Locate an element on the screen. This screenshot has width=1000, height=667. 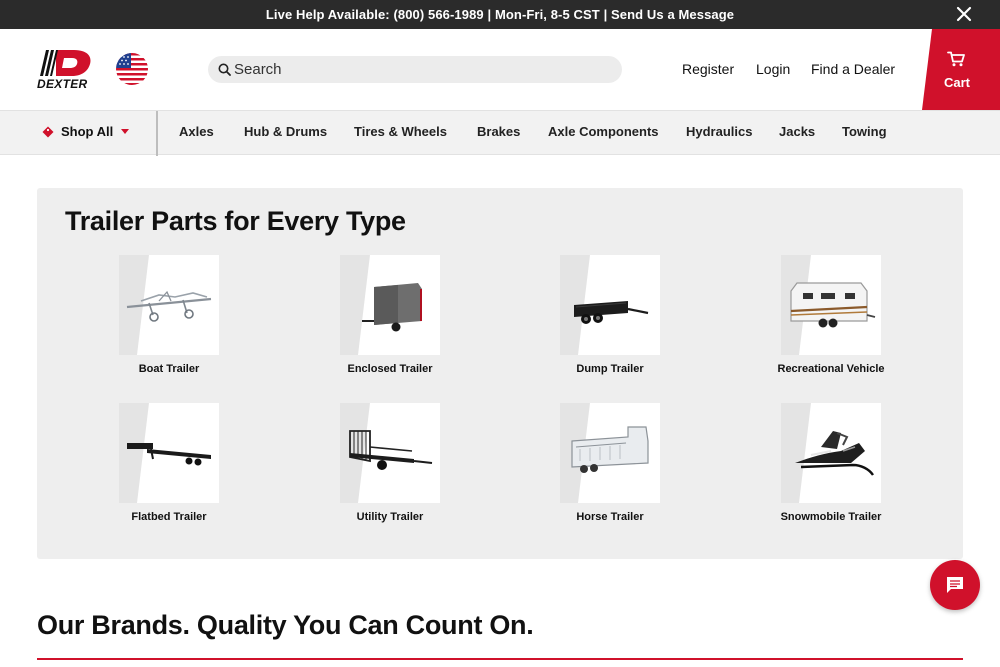
section-title: Trailer Parts for Every Type is located at coordinates (235, 221).